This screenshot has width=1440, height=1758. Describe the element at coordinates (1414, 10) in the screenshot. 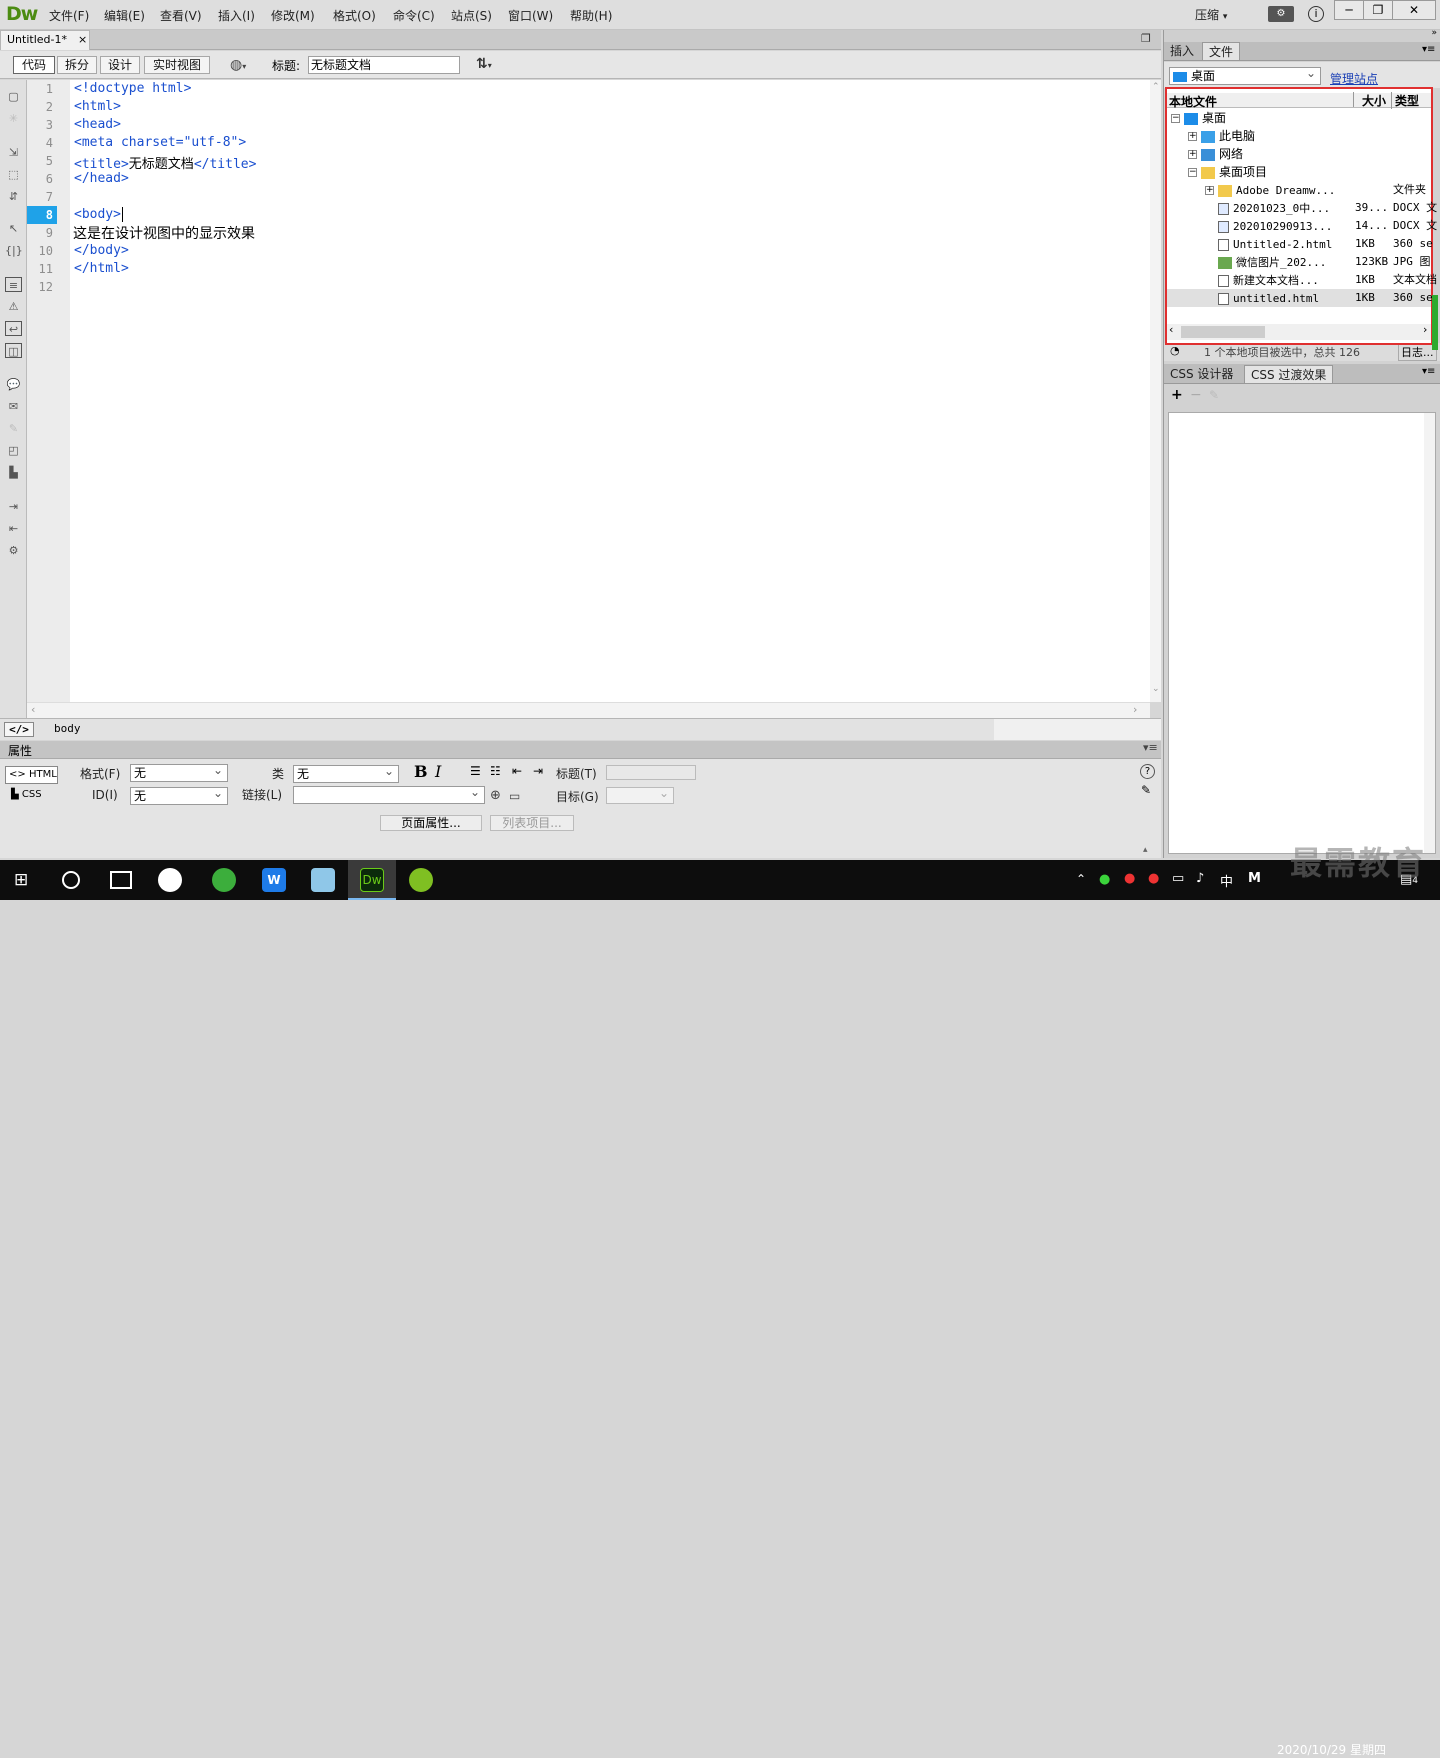

I see `close-window-button: ✕` at that location.